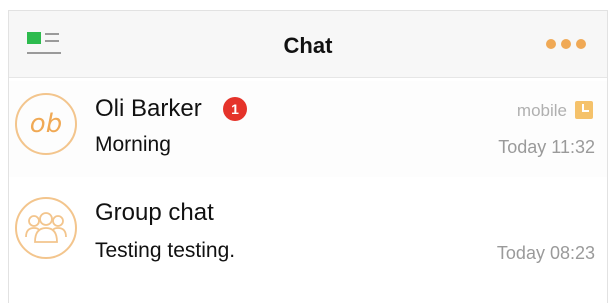  Describe the element at coordinates (235, 109) in the screenshot. I see `unread-badge: 1` at that location.